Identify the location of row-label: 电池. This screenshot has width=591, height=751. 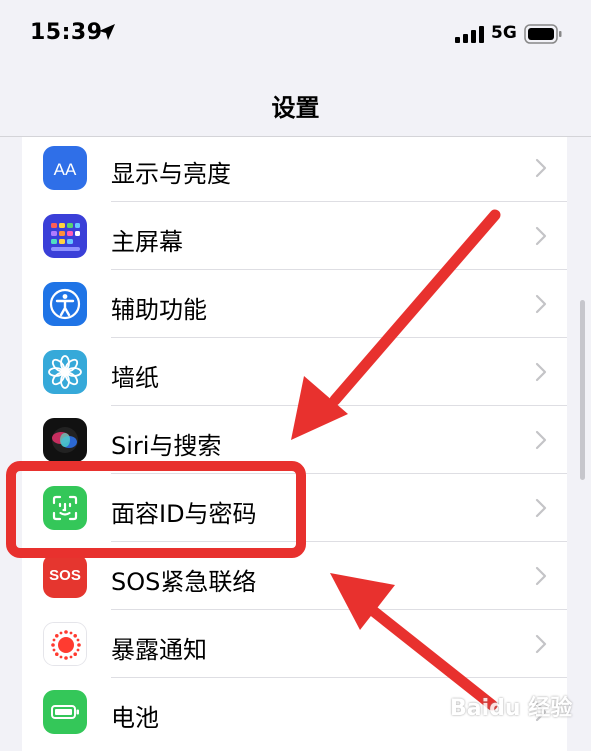
(135, 718).